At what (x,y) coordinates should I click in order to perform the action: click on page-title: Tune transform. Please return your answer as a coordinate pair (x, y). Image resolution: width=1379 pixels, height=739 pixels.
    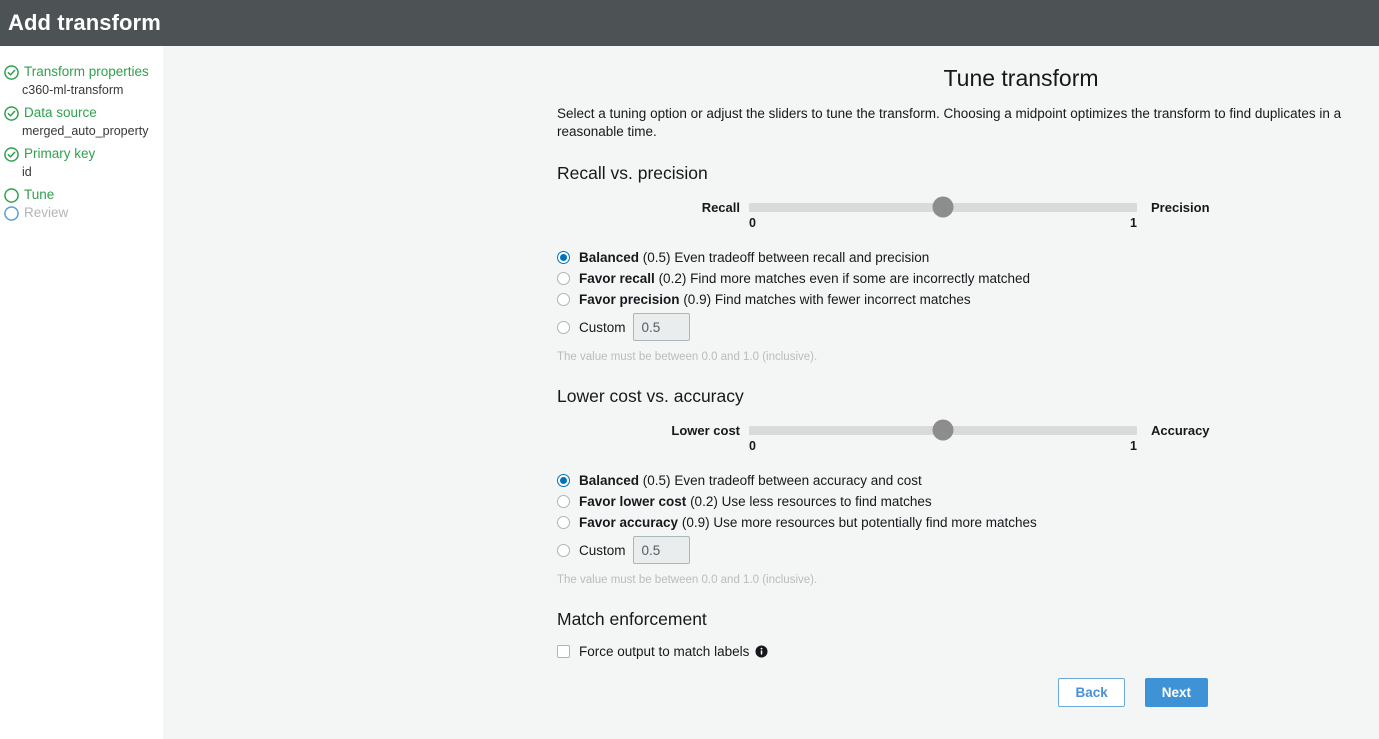
    Looking at the image, I should click on (1021, 78).